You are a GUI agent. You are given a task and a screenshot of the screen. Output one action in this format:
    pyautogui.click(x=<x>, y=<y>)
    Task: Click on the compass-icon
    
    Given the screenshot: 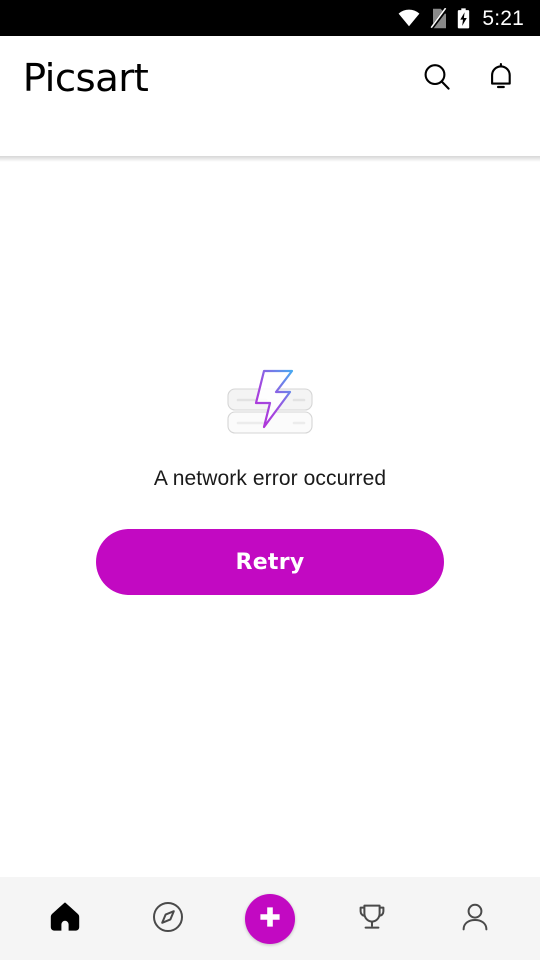 What is the action you would take?
    pyautogui.click(x=168, y=918)
    